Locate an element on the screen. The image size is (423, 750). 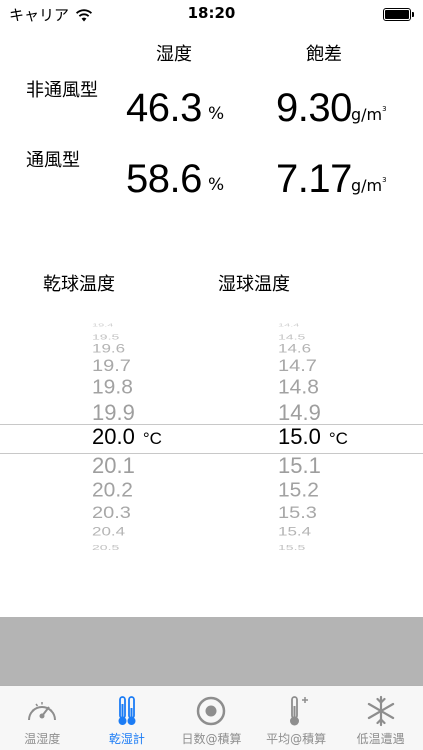
picker-option: 15.3 is located at coordinates (297, 513).